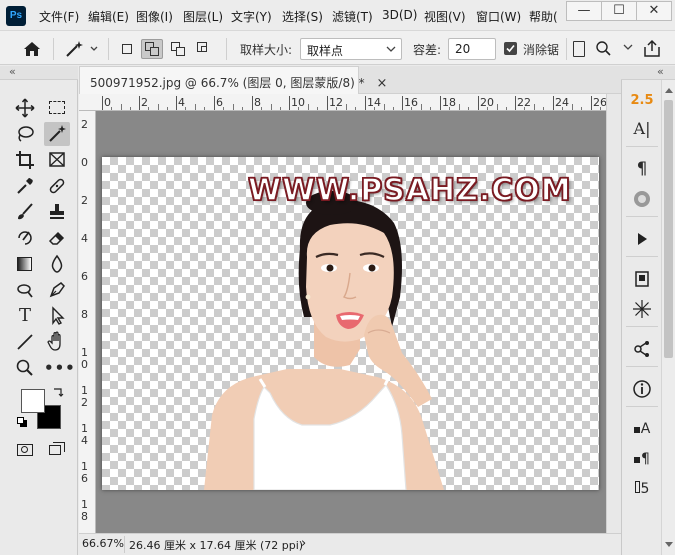 The width and height of the screenshot is (675, 555). I want to click on frame-tool-icon, so click(57, 160).